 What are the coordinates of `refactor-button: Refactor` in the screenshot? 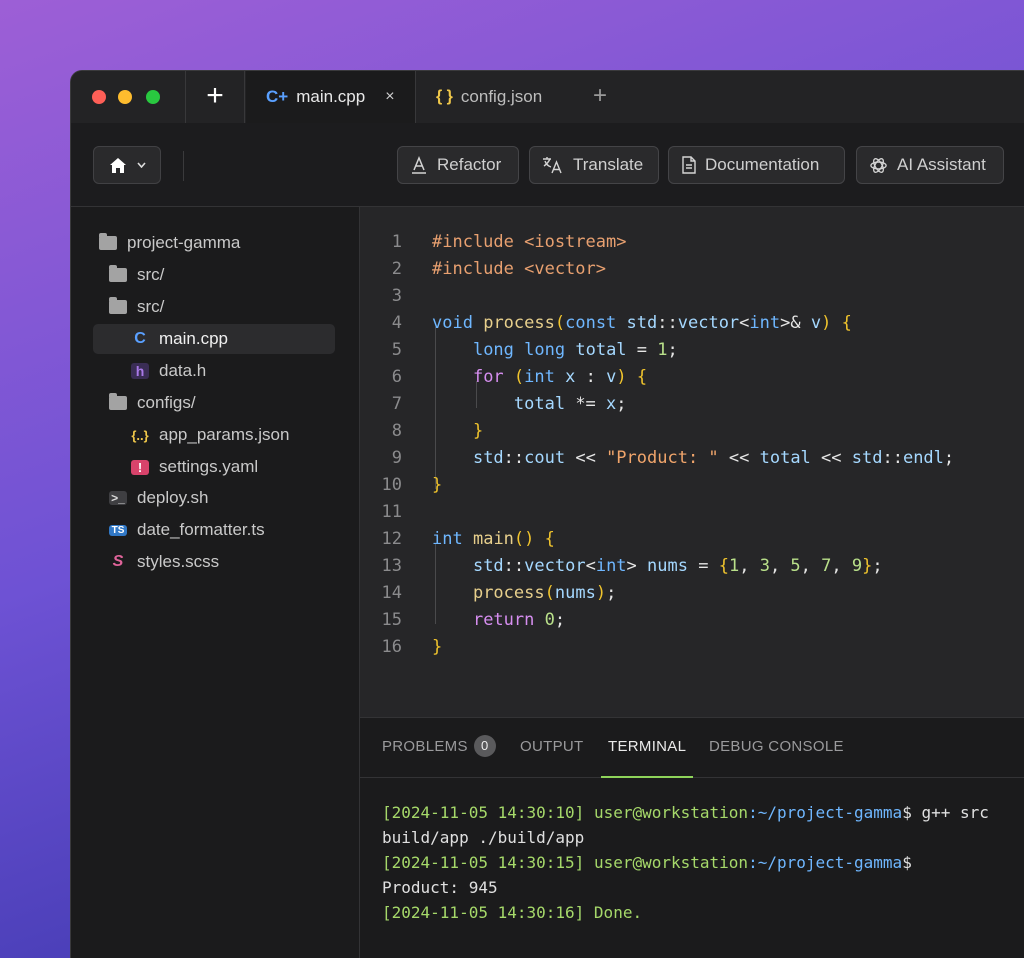 It's located at (458, 165).